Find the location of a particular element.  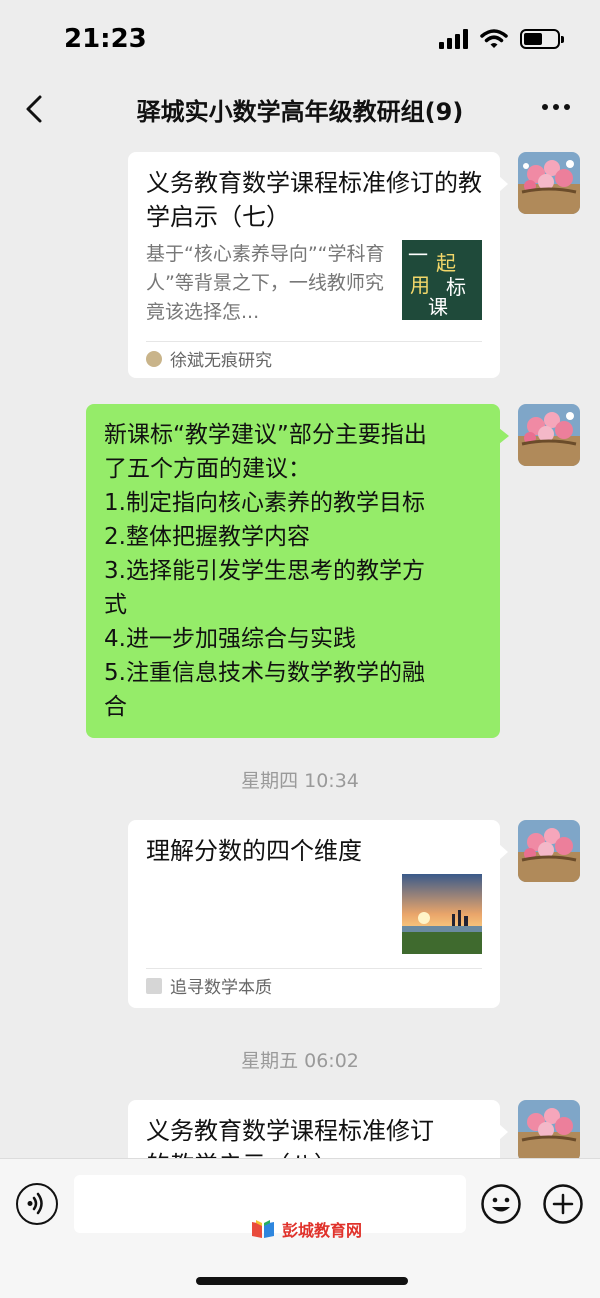

voice-button is located at coordinates (37, 1204).